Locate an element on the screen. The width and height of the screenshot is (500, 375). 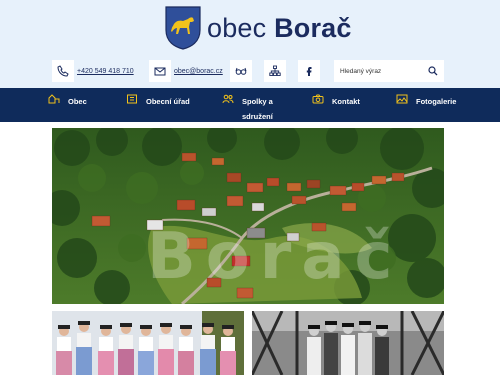
site-name-bold: Borač is located at coordinates (313, 27).